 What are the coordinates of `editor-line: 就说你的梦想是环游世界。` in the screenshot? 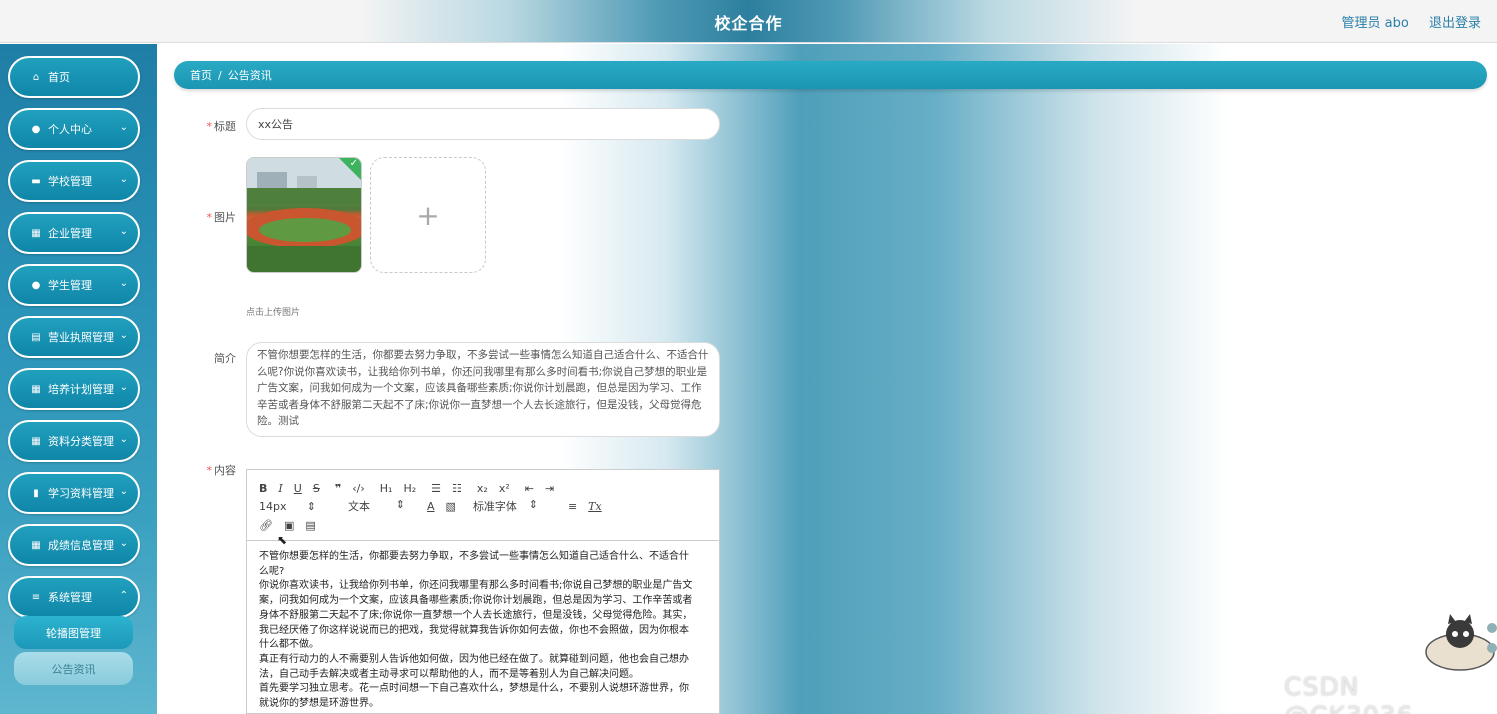 It's located at (319, 704).